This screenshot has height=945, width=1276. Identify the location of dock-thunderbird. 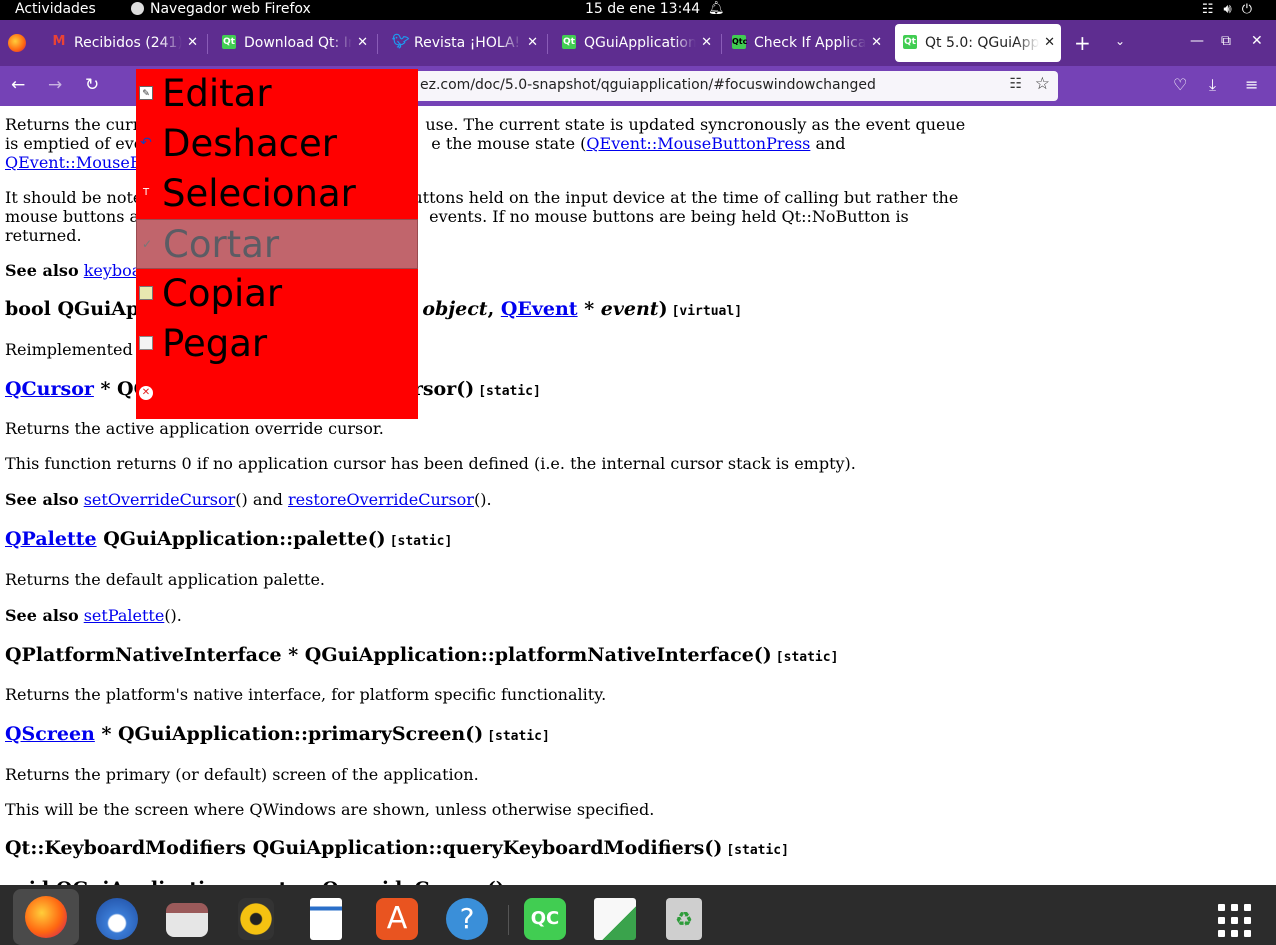
(113, 918).